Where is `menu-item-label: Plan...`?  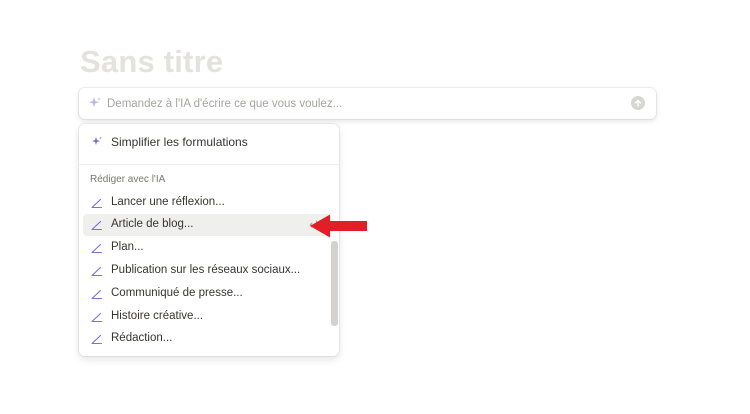 menu-item-label: Plan... is located at coordinates (127, 247).